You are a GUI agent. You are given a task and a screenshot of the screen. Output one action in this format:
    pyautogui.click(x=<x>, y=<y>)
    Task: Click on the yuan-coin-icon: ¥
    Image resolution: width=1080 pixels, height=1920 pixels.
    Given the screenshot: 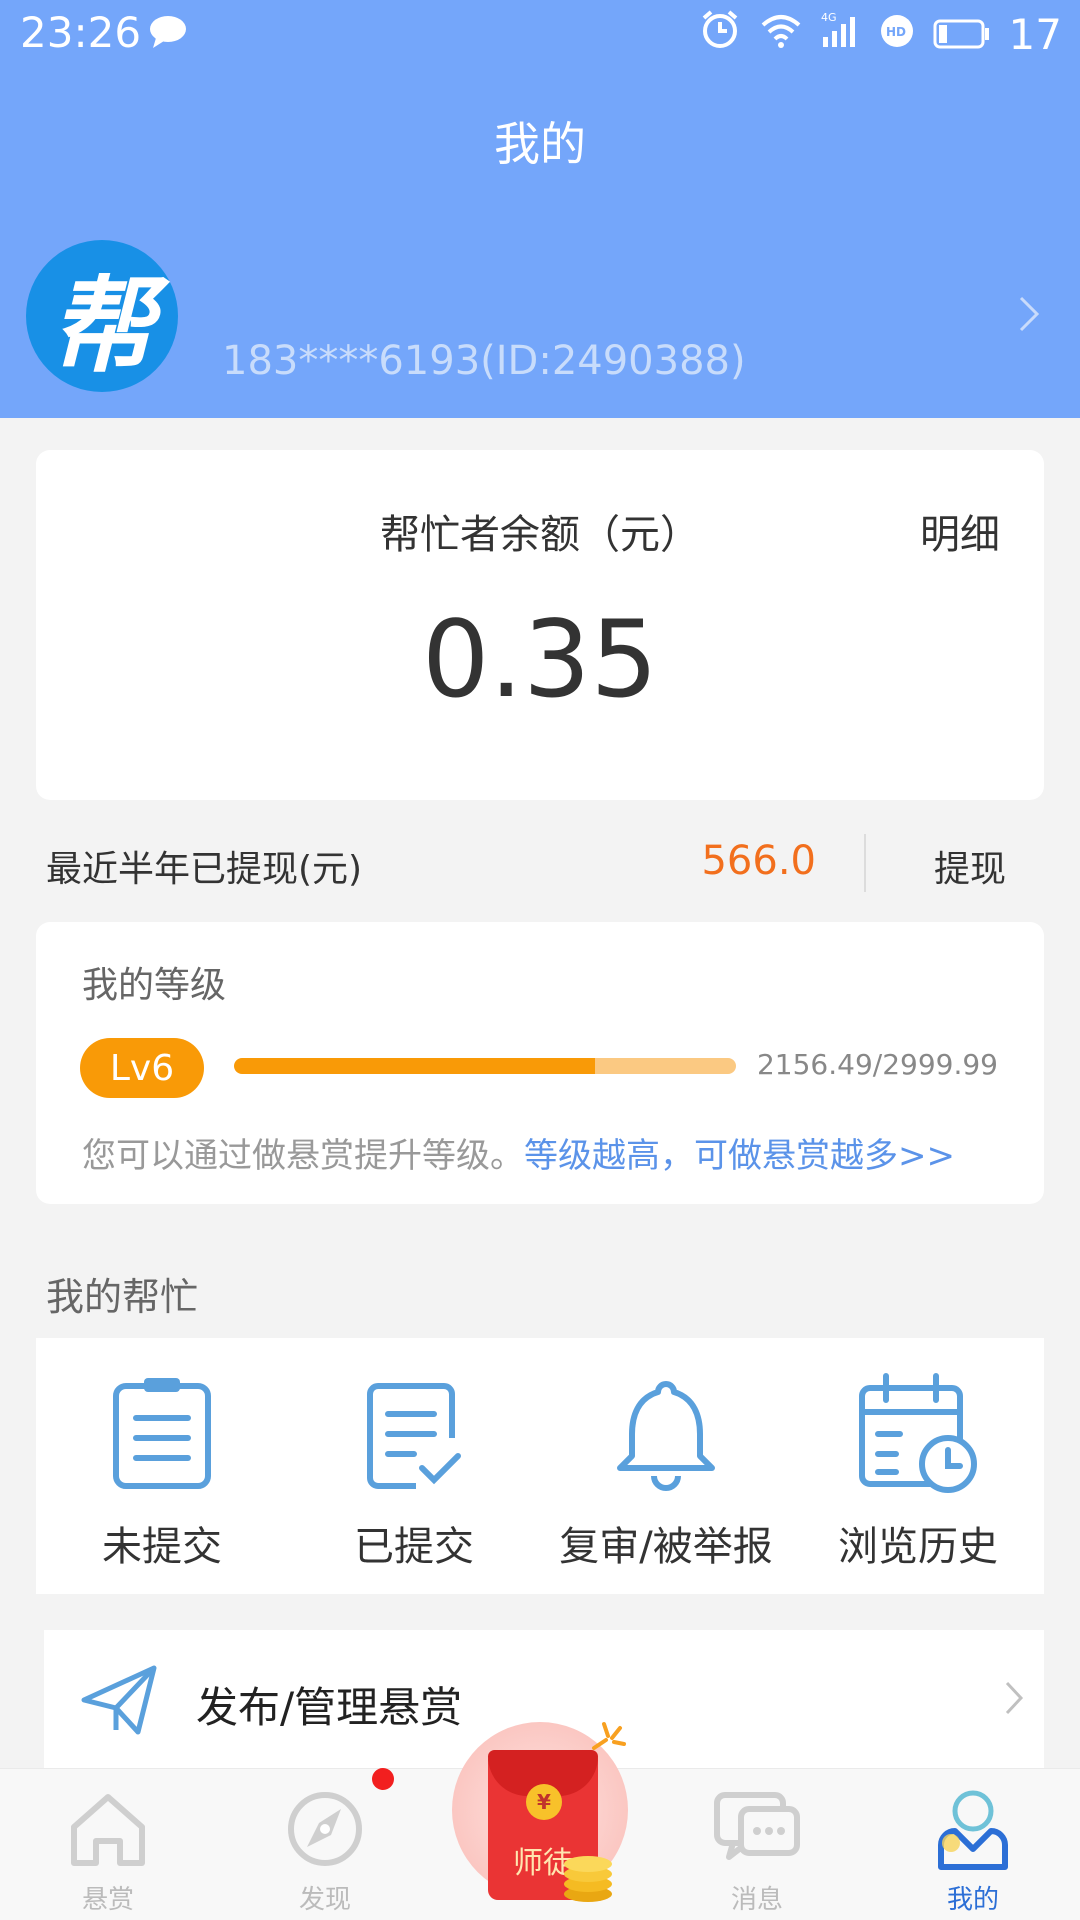 What is the action you would take?
    pyautogui.click(x=544, y=1802)
    